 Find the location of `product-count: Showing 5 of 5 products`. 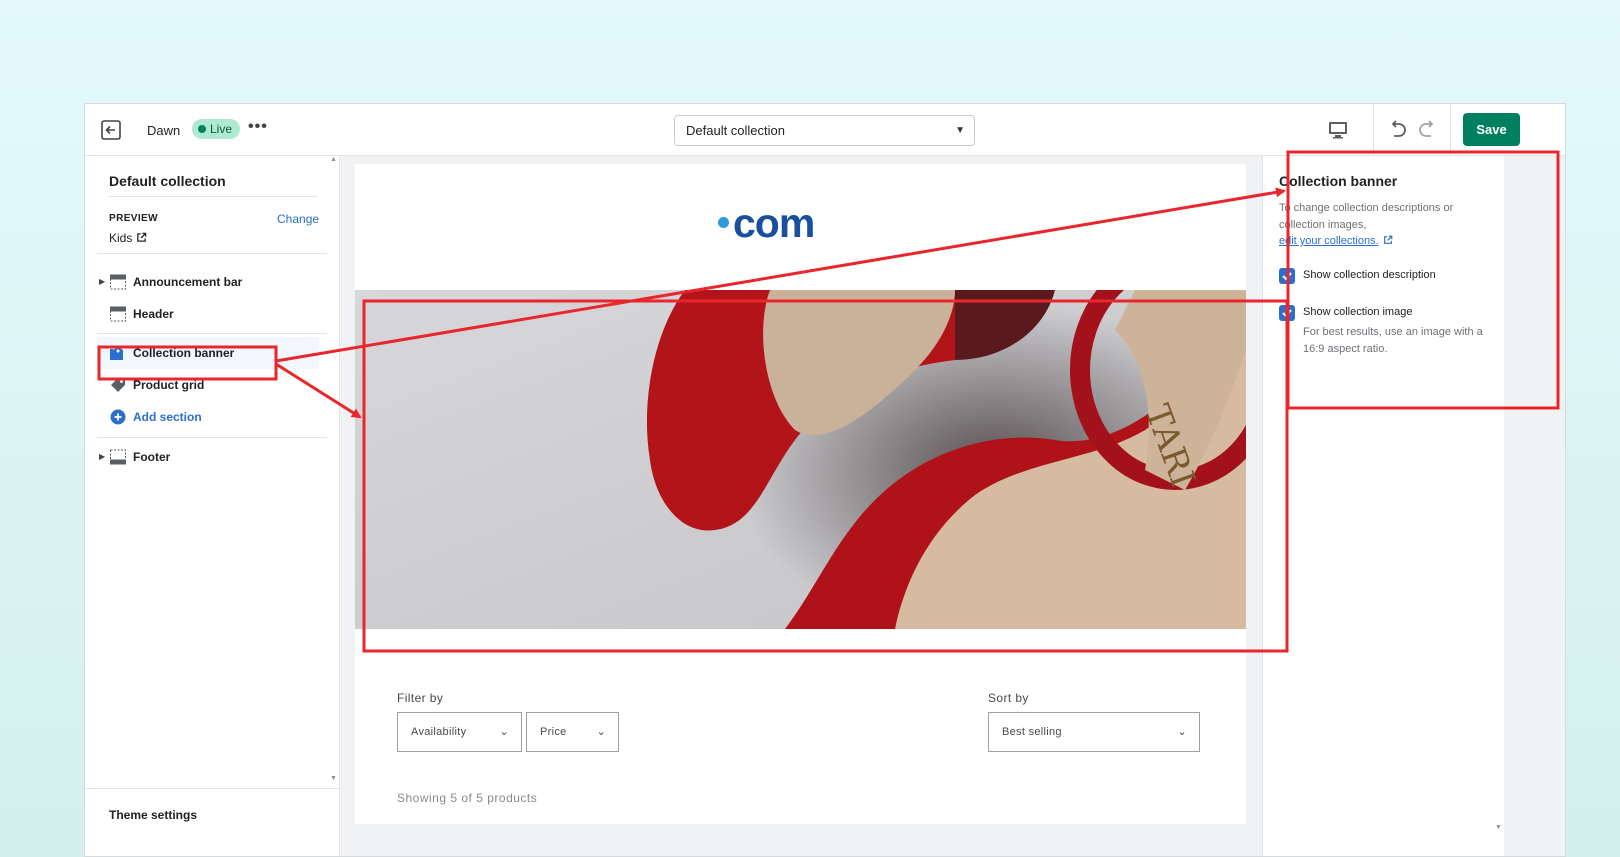

product-count: Showing 5 of 5 products is located at coordinates (467, 798).